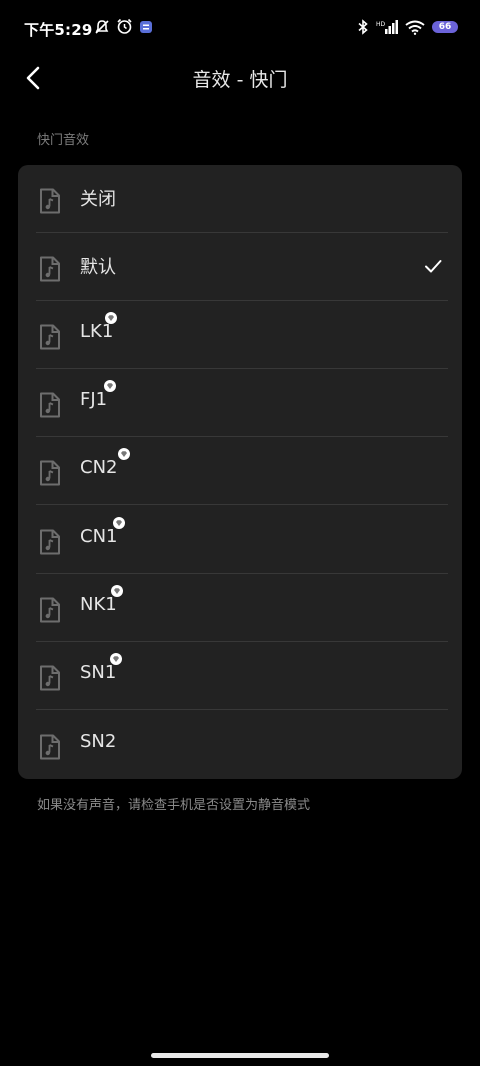 The image size is (480, 1066). I want to click on status-time: 下午5:29, so click(58, 30).